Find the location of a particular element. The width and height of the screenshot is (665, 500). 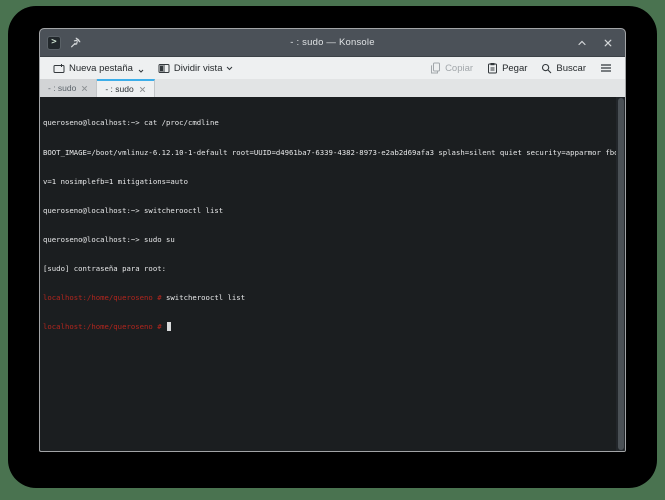

titlebar: > - : sudo — Konsole is located at coordinates (332, 43).